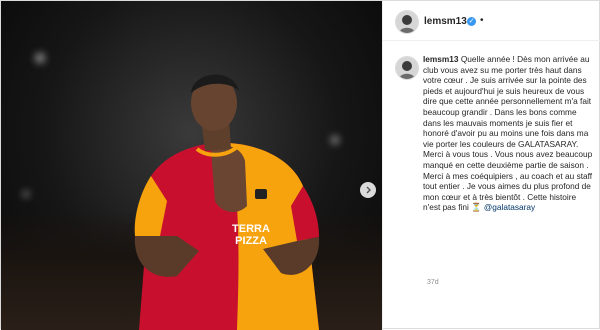 Image resolution: width=600 pixels, height=330 pixels. I want to click on chevron-right-icon, so click(368, 190).